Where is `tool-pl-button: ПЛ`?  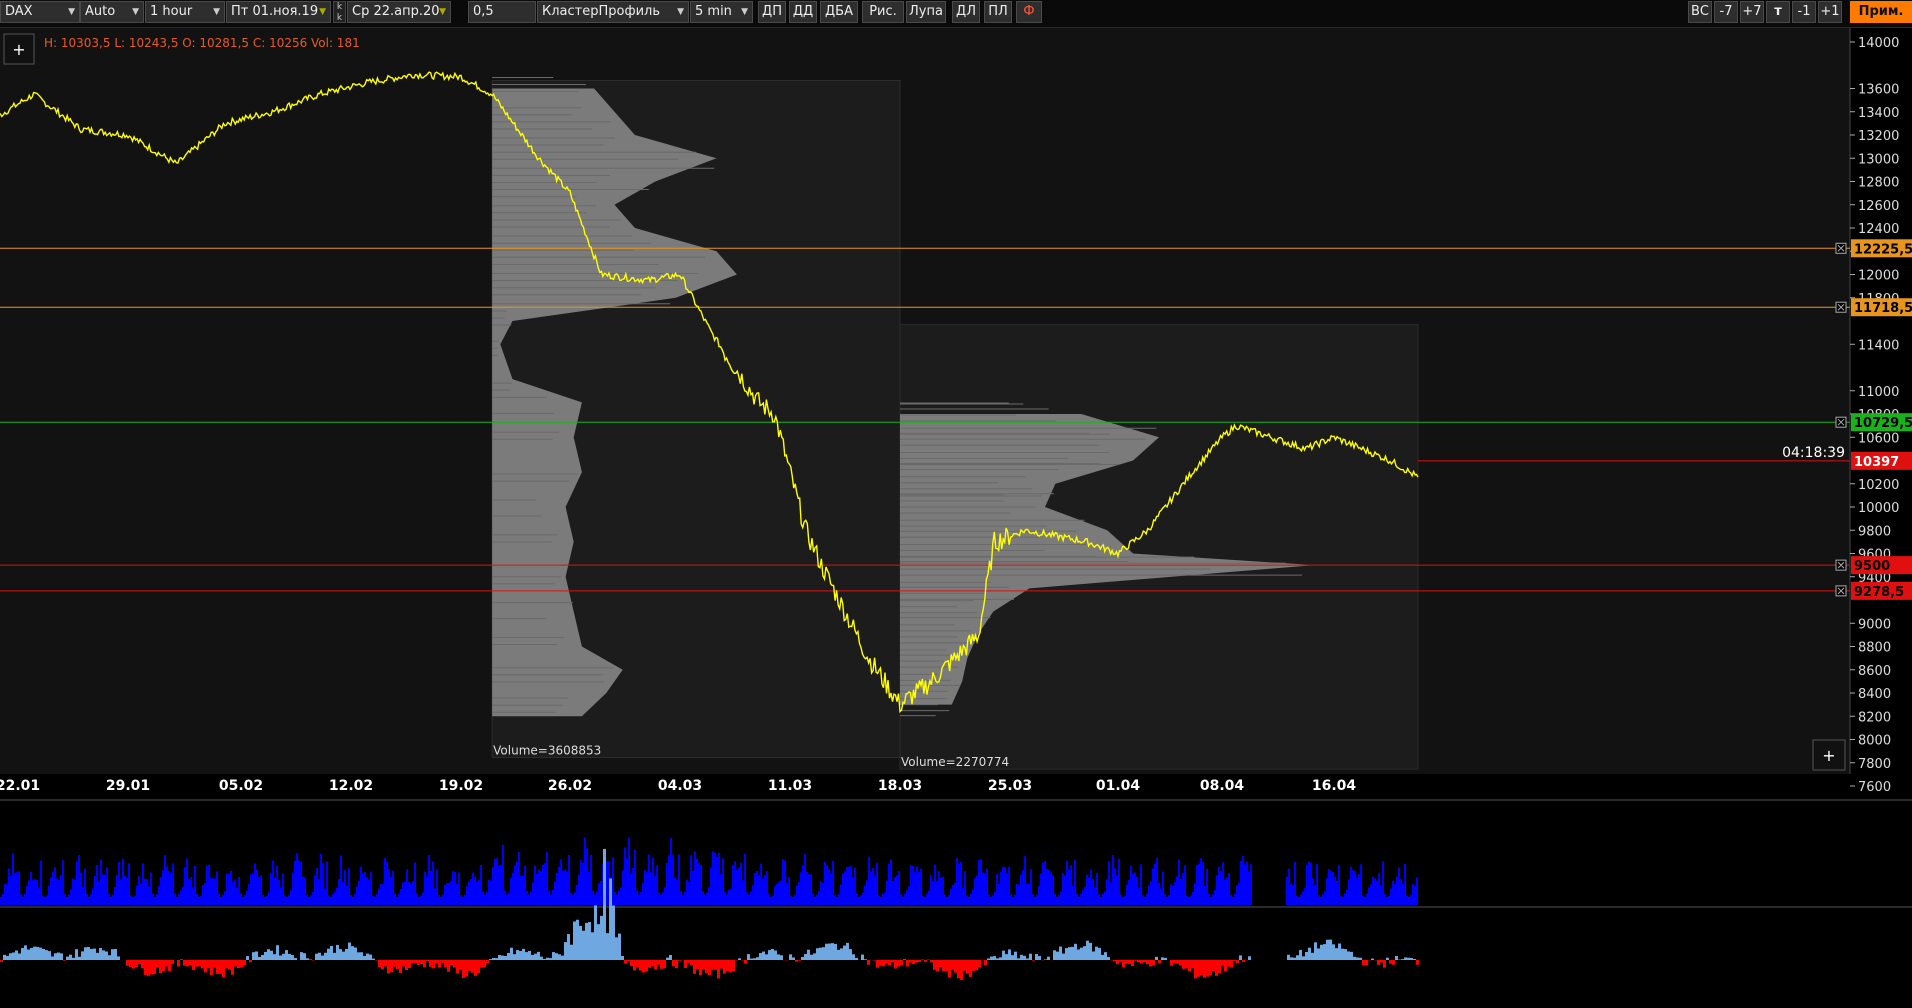 tool-pl-button: ПЛ is located at coordinates (998, 12).